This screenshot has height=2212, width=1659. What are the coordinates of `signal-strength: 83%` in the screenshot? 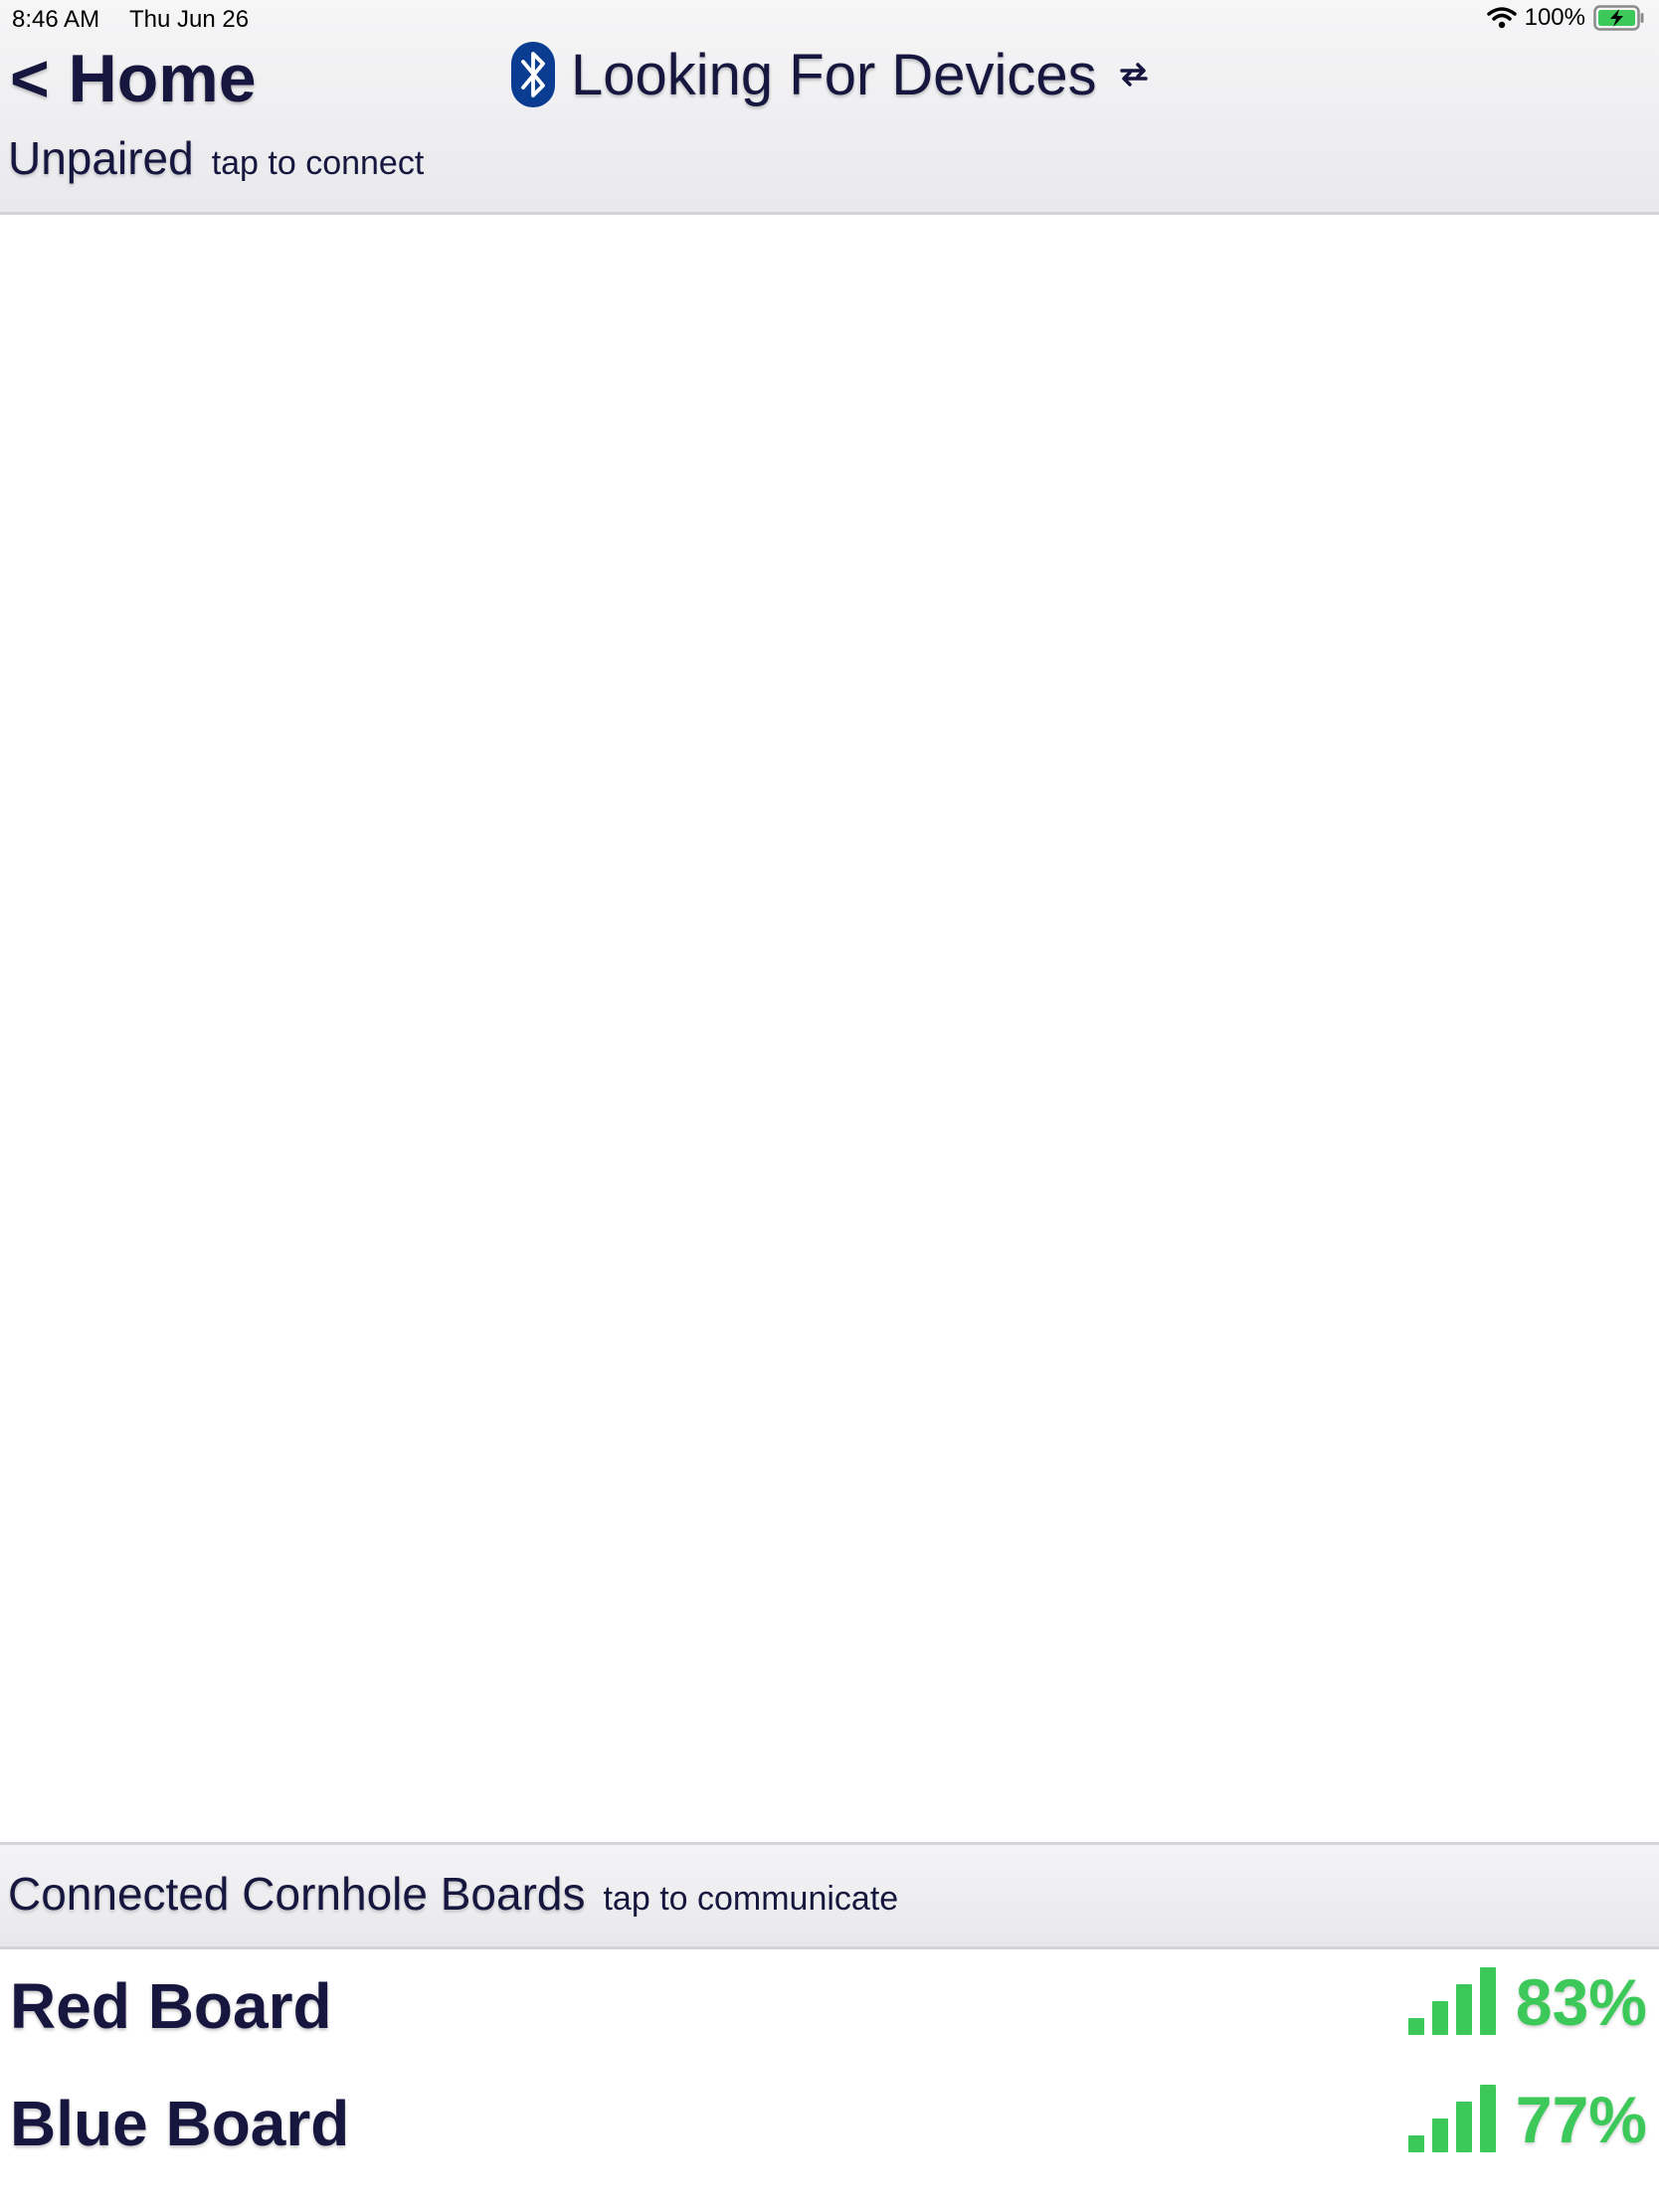 It's located at (1527, 2002).